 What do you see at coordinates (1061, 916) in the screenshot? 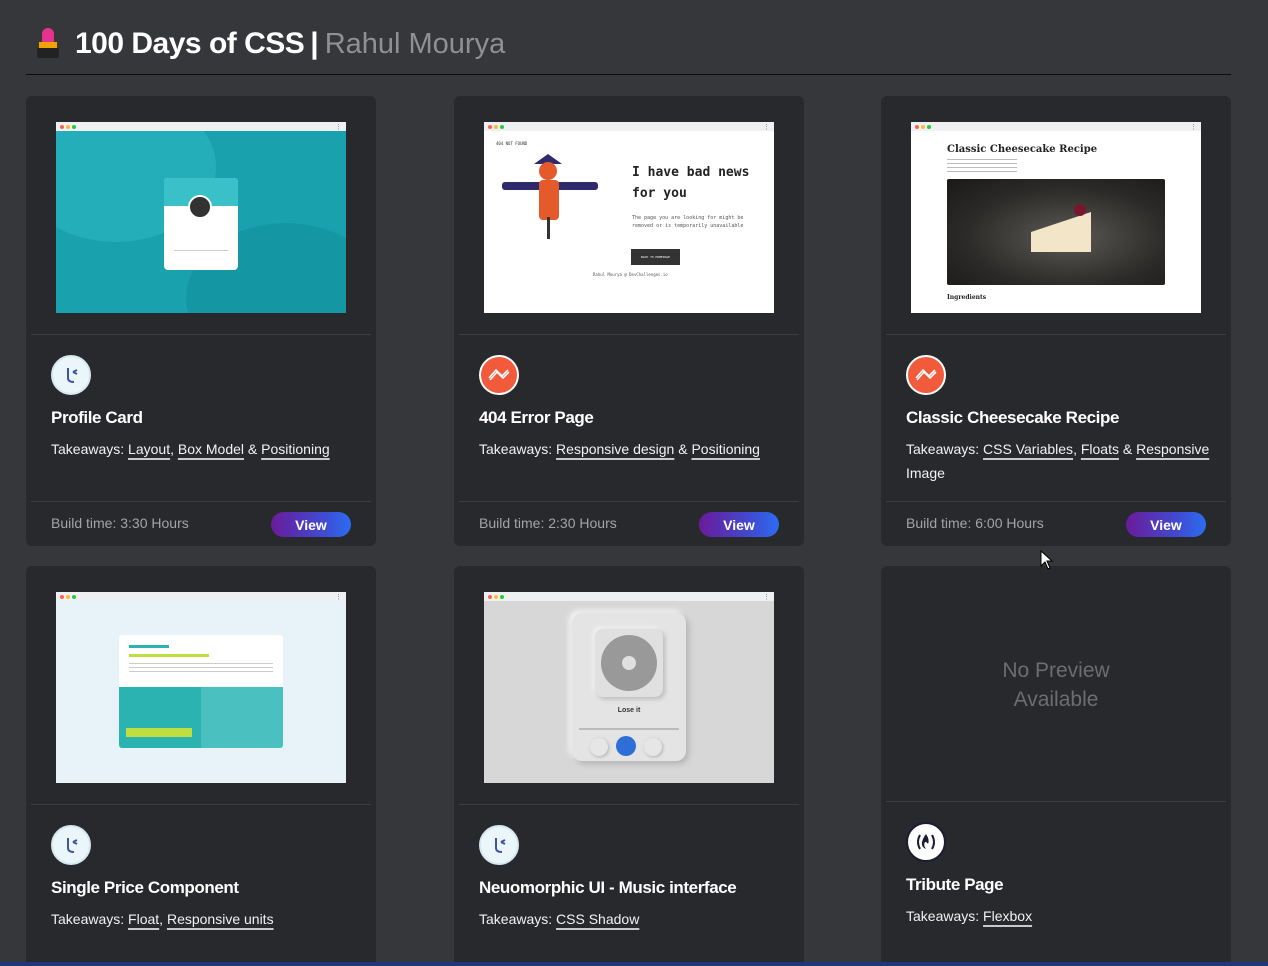
I see `takeaways: Takeaways: Flexbox` at bounding box center [1061, 916].